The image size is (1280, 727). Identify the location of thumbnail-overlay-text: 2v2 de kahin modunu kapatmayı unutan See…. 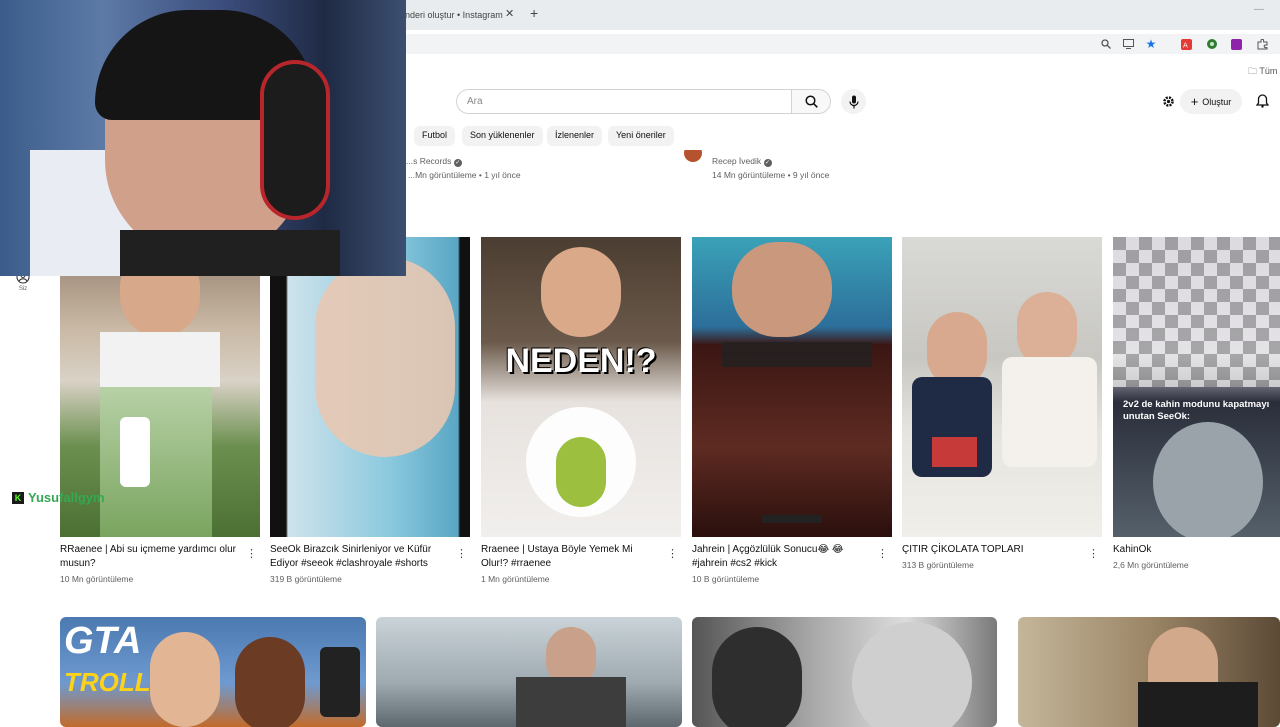
(1196, 410).